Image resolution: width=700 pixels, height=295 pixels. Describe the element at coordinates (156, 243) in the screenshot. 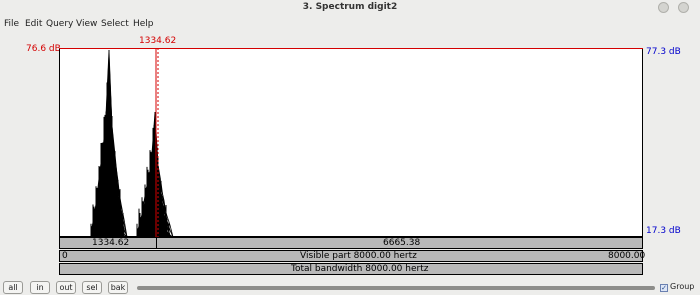

I see `interval-divider` at that location.